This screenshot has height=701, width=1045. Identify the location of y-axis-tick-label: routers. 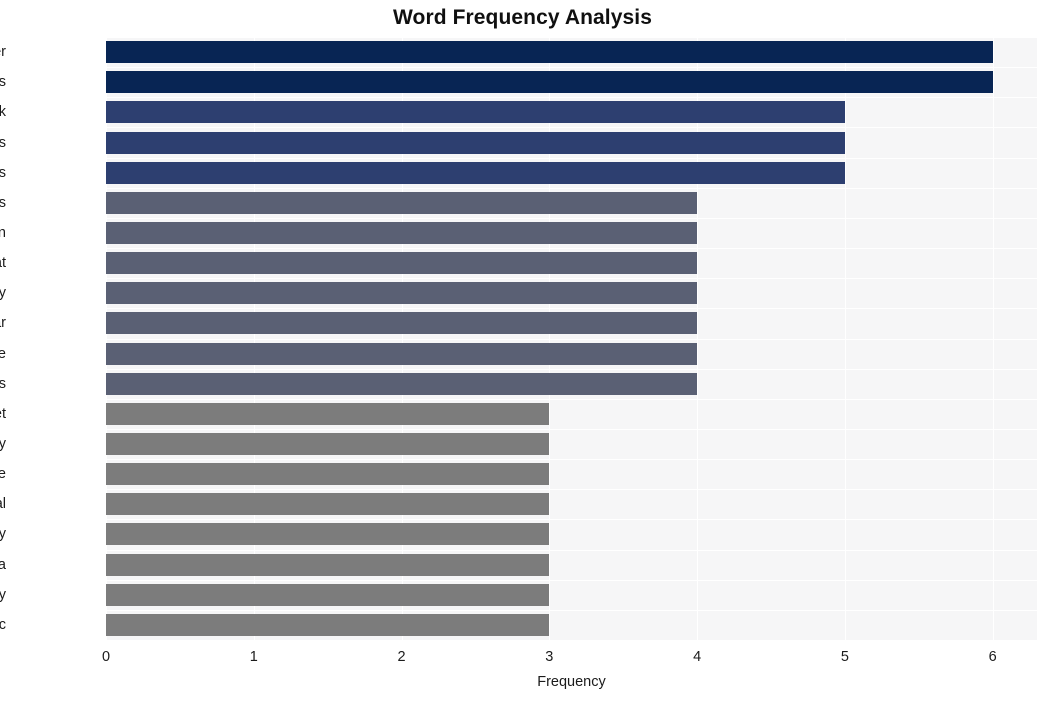
(3, 172).